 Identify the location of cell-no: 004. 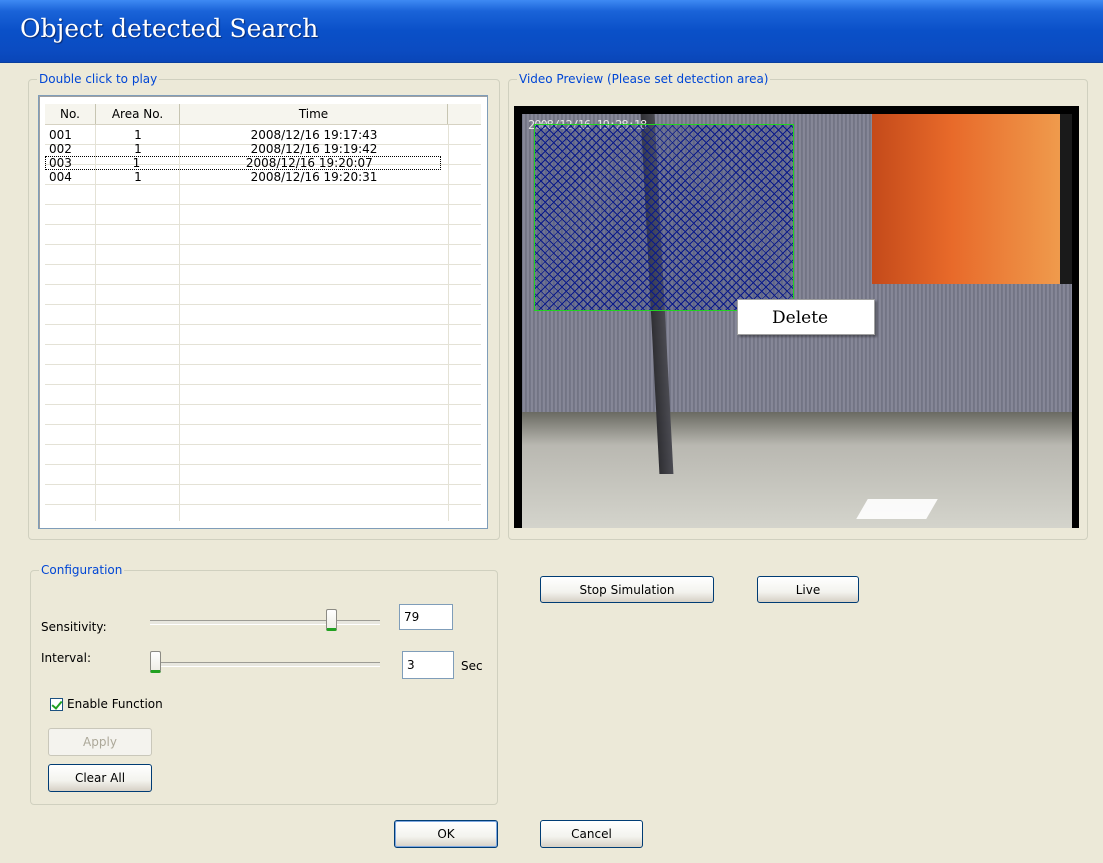
(60, 177).